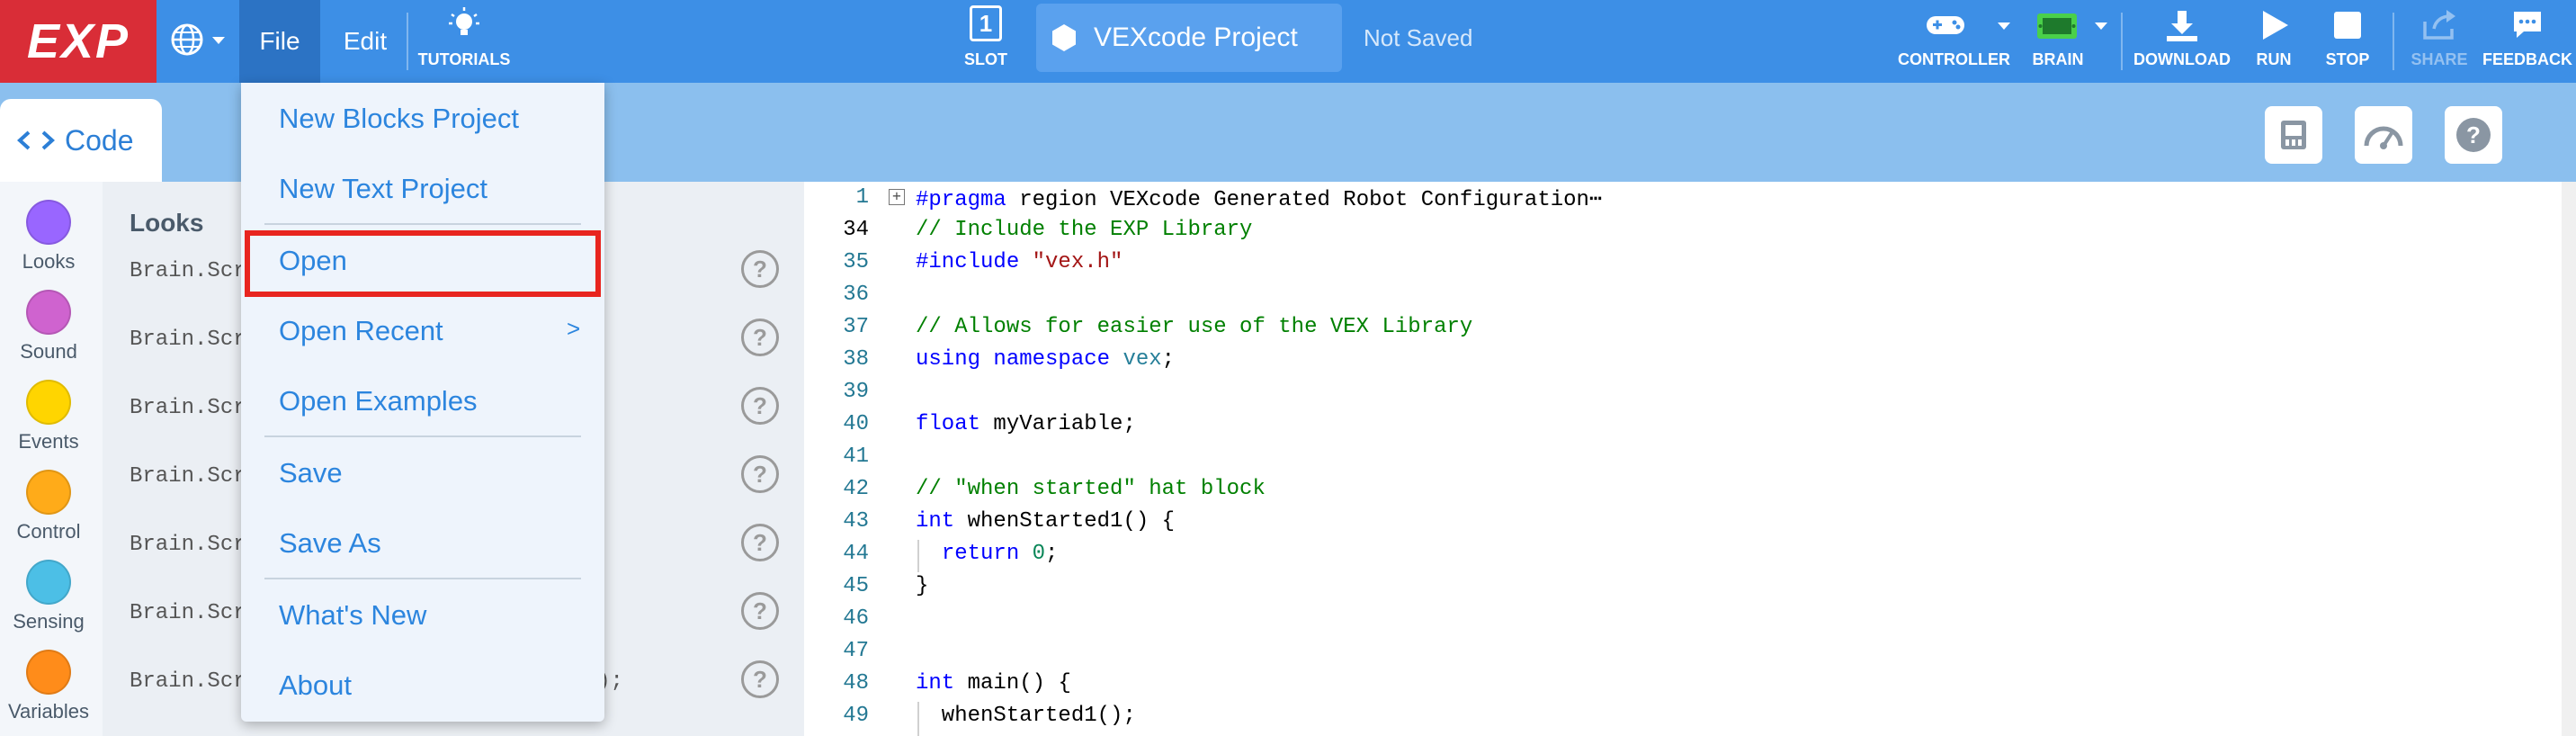  What do you see at coordinates (2439, 59) in the screenshot?
I see `share-label: SHARE` at bounding box center [2439, 59].